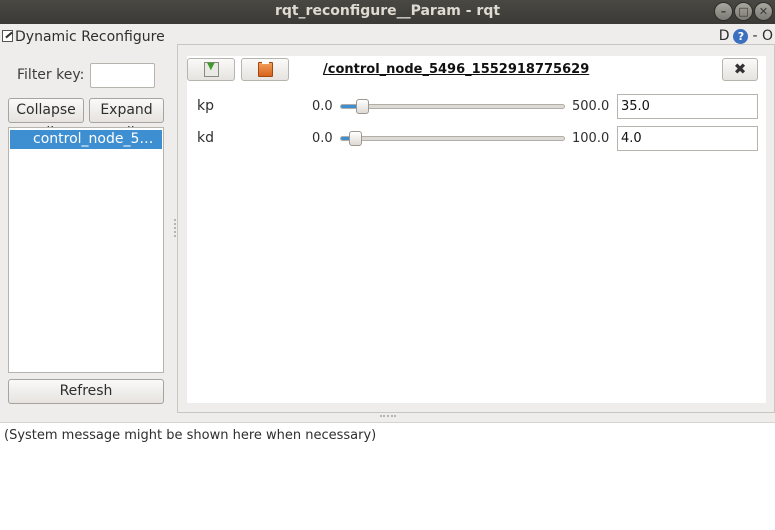  What do you see at coordinates (126, 119) in the screenshot?
I see `expand-all-button: Expand all` at bounding box center [126, 119].